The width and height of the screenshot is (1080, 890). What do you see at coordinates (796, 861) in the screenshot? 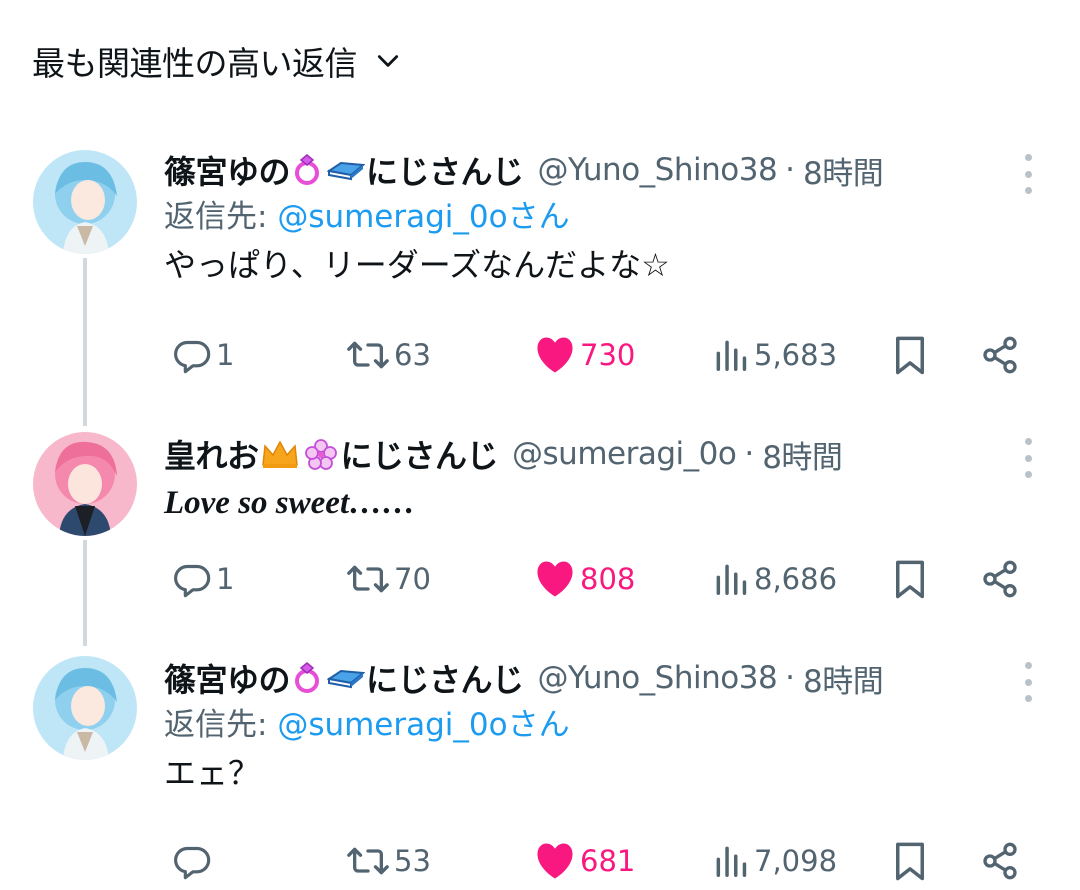
I see `view-count: 7,098` at bounding box center [796, 861].